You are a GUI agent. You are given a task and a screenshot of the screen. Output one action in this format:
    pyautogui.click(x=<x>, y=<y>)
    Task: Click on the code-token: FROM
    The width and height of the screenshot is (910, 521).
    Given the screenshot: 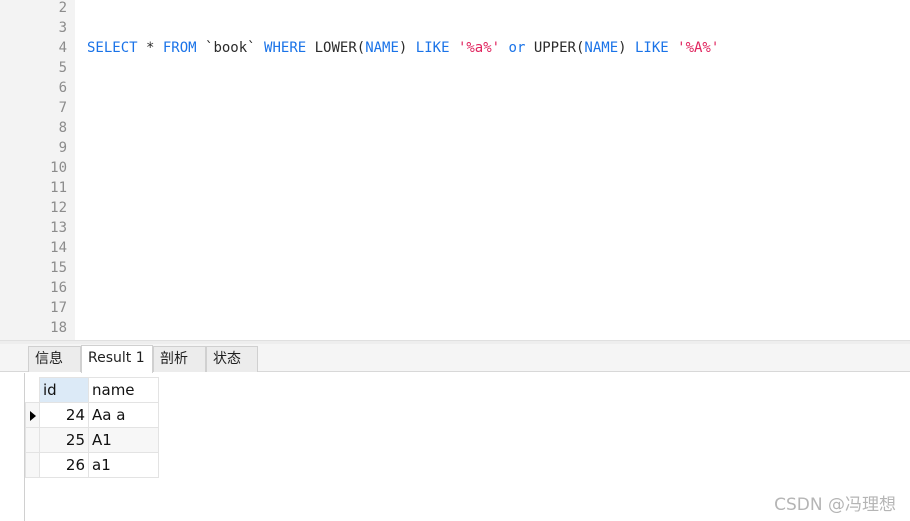 What is the action you would take?
    pyautogui.click(x=179, y=48)
    